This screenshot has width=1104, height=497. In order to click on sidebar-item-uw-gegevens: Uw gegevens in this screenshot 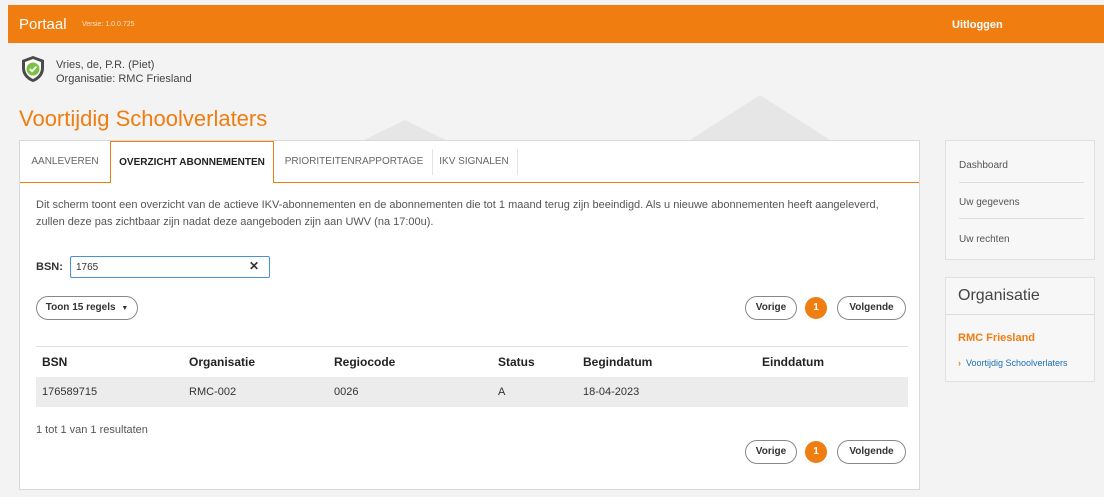, I will do `click(1021, 202)`.